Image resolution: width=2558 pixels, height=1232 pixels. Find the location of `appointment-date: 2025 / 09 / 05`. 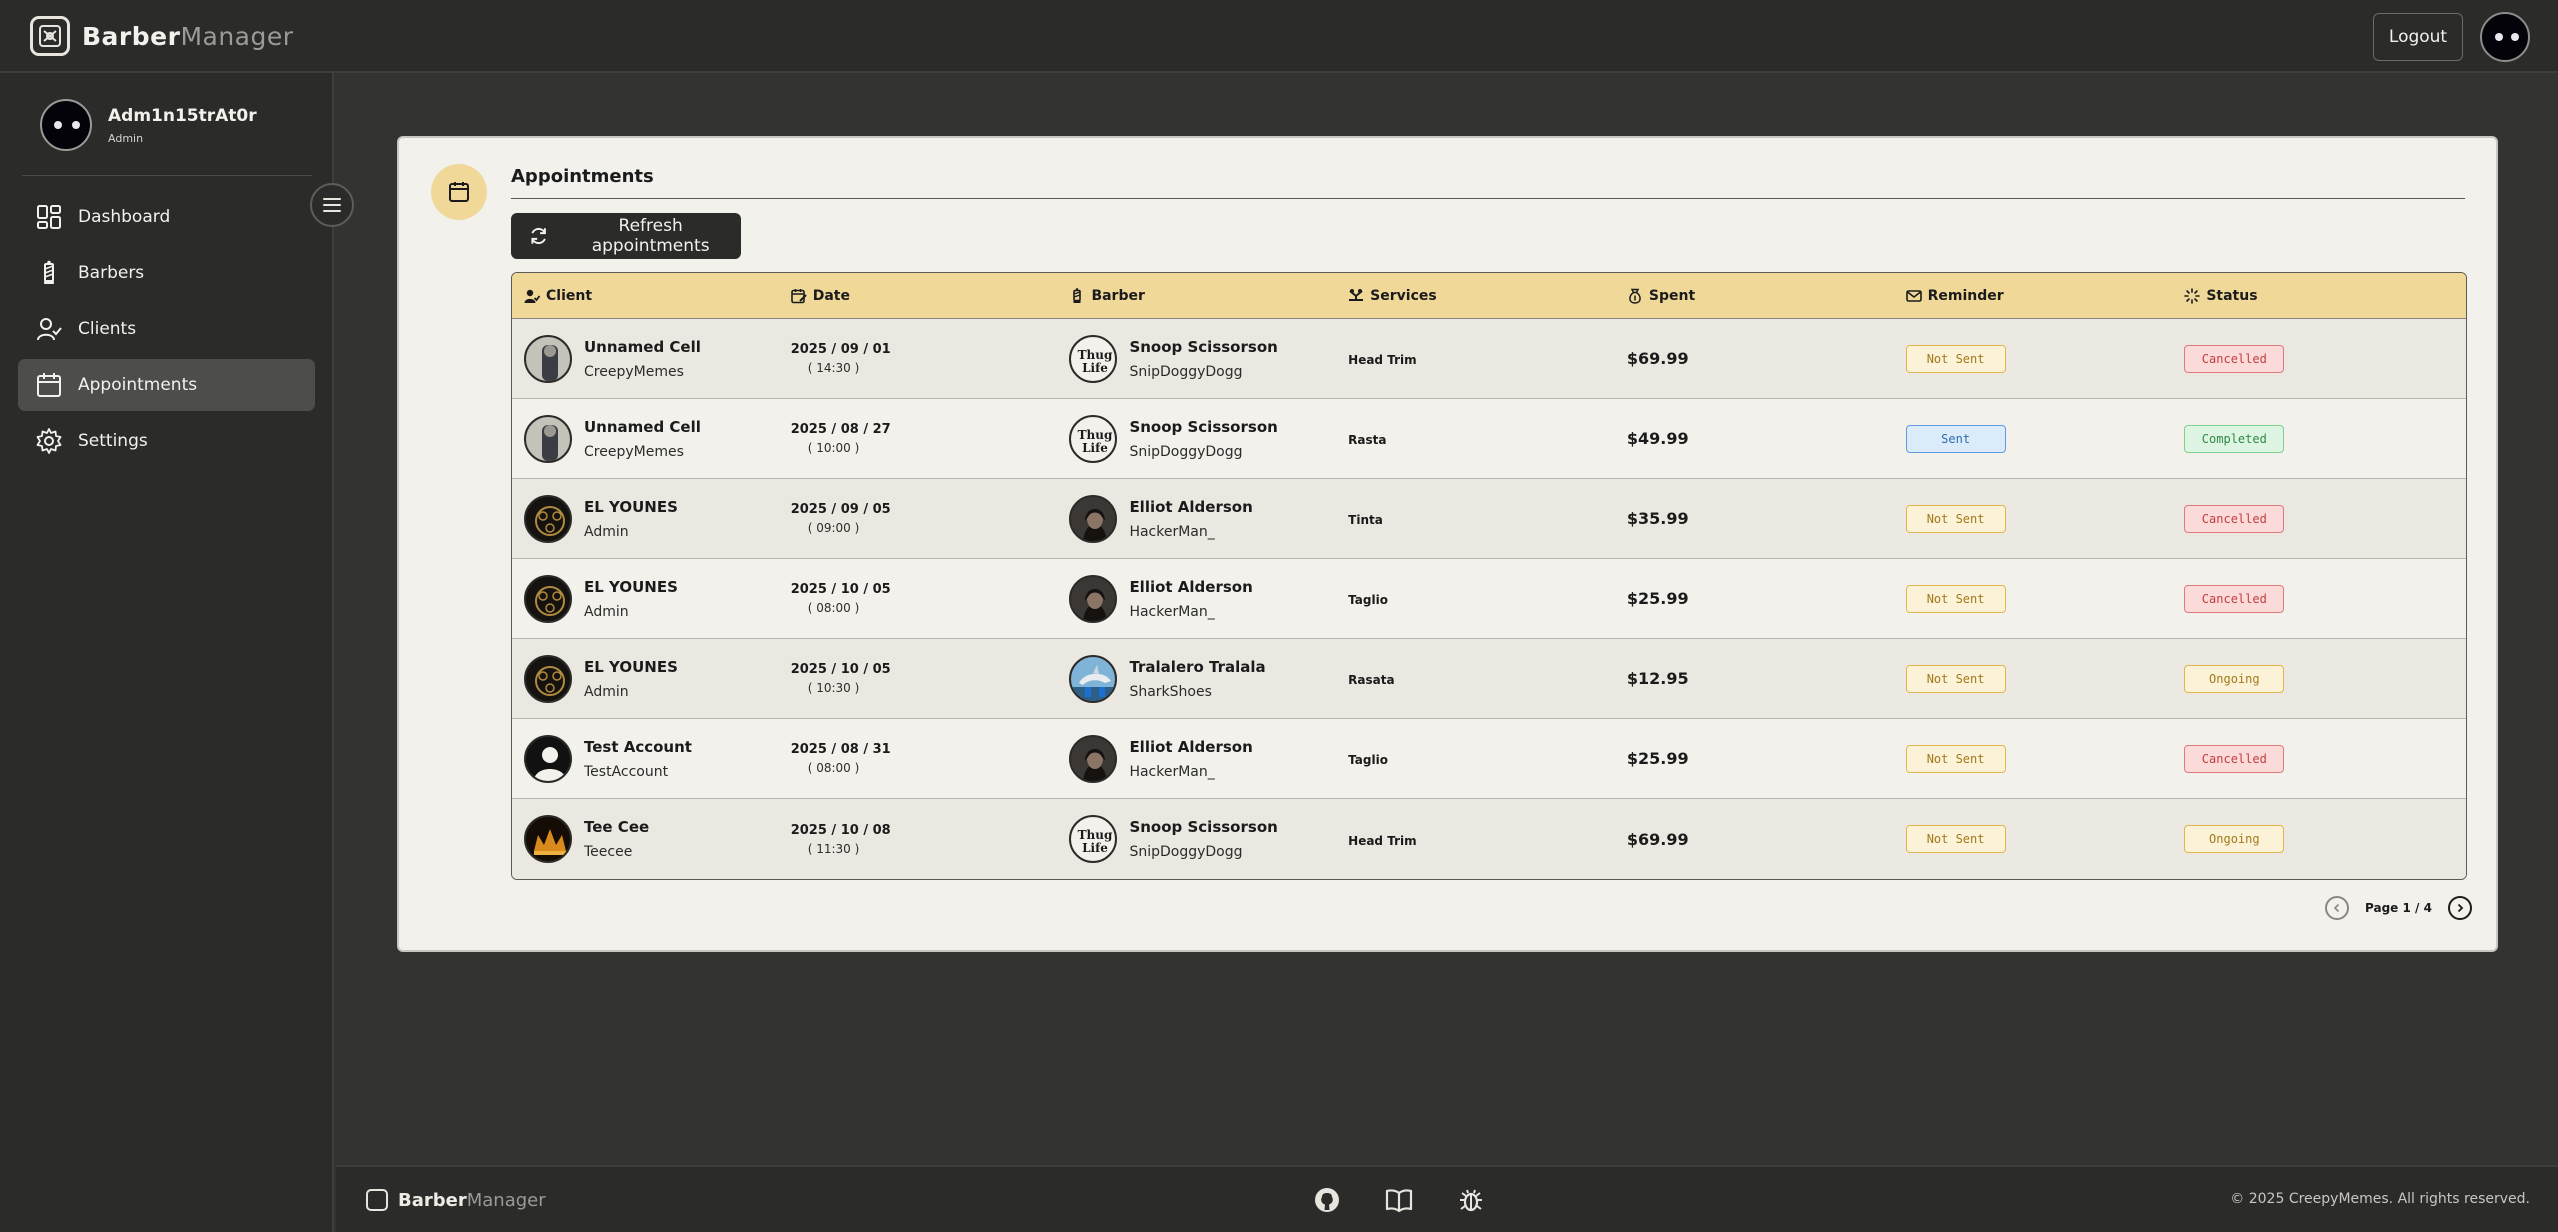

appointment-date: 2025 / 09 / 05 is located at coordinates (840, 509).